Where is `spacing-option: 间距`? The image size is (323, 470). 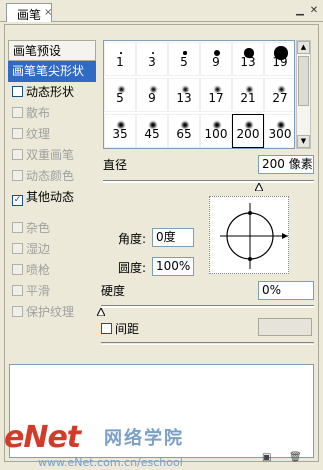
spacing-option: 间距 is located at coordinates (120, 328).